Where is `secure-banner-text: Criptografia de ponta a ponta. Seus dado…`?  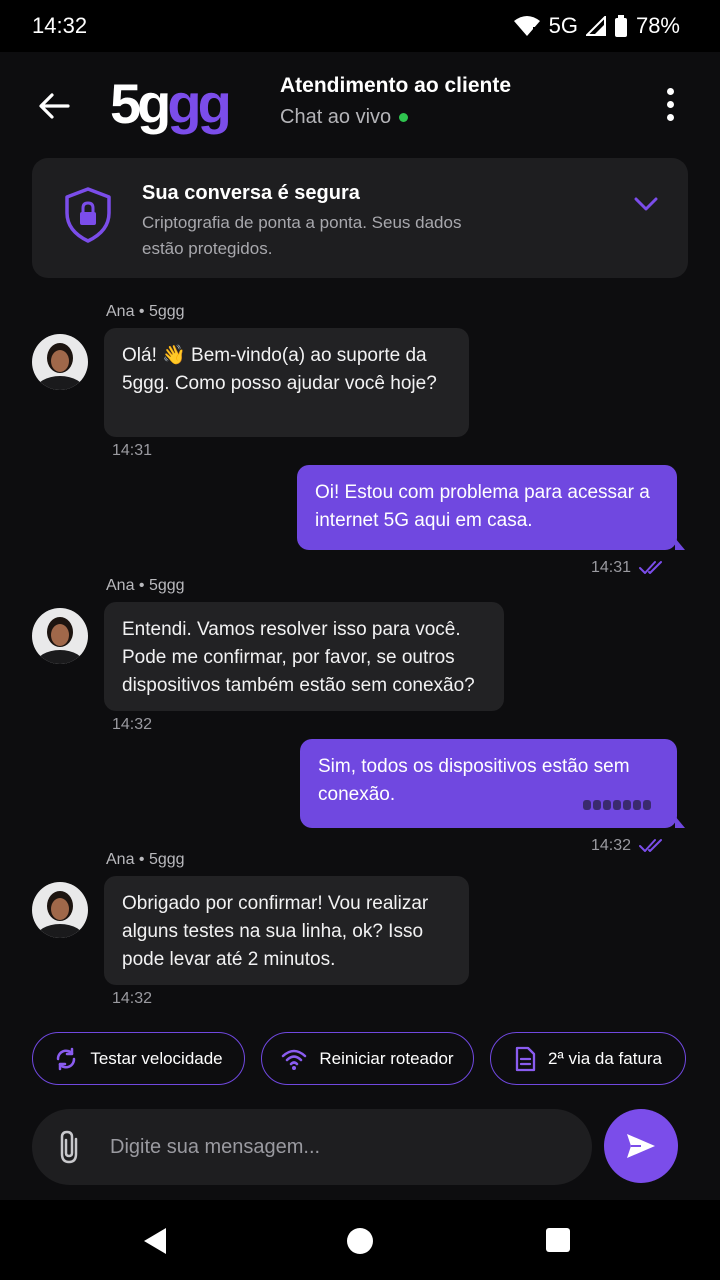
secure-banner-text: Criptografia de ponta a ponta. Seus dado… is located at coordinates (302, 235).